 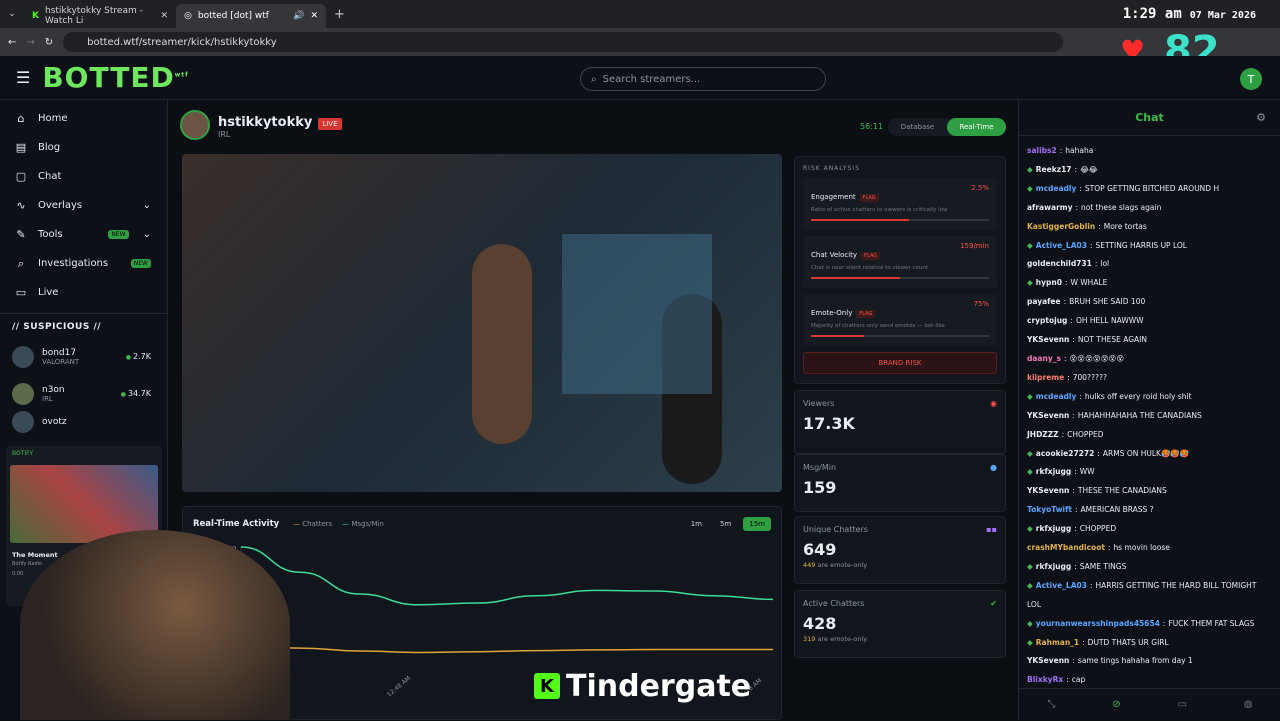 What do you see at coordinates (1182, 704) in the screenshot?
I see `window-icon: ▭` at bounding box center [1182, 704].